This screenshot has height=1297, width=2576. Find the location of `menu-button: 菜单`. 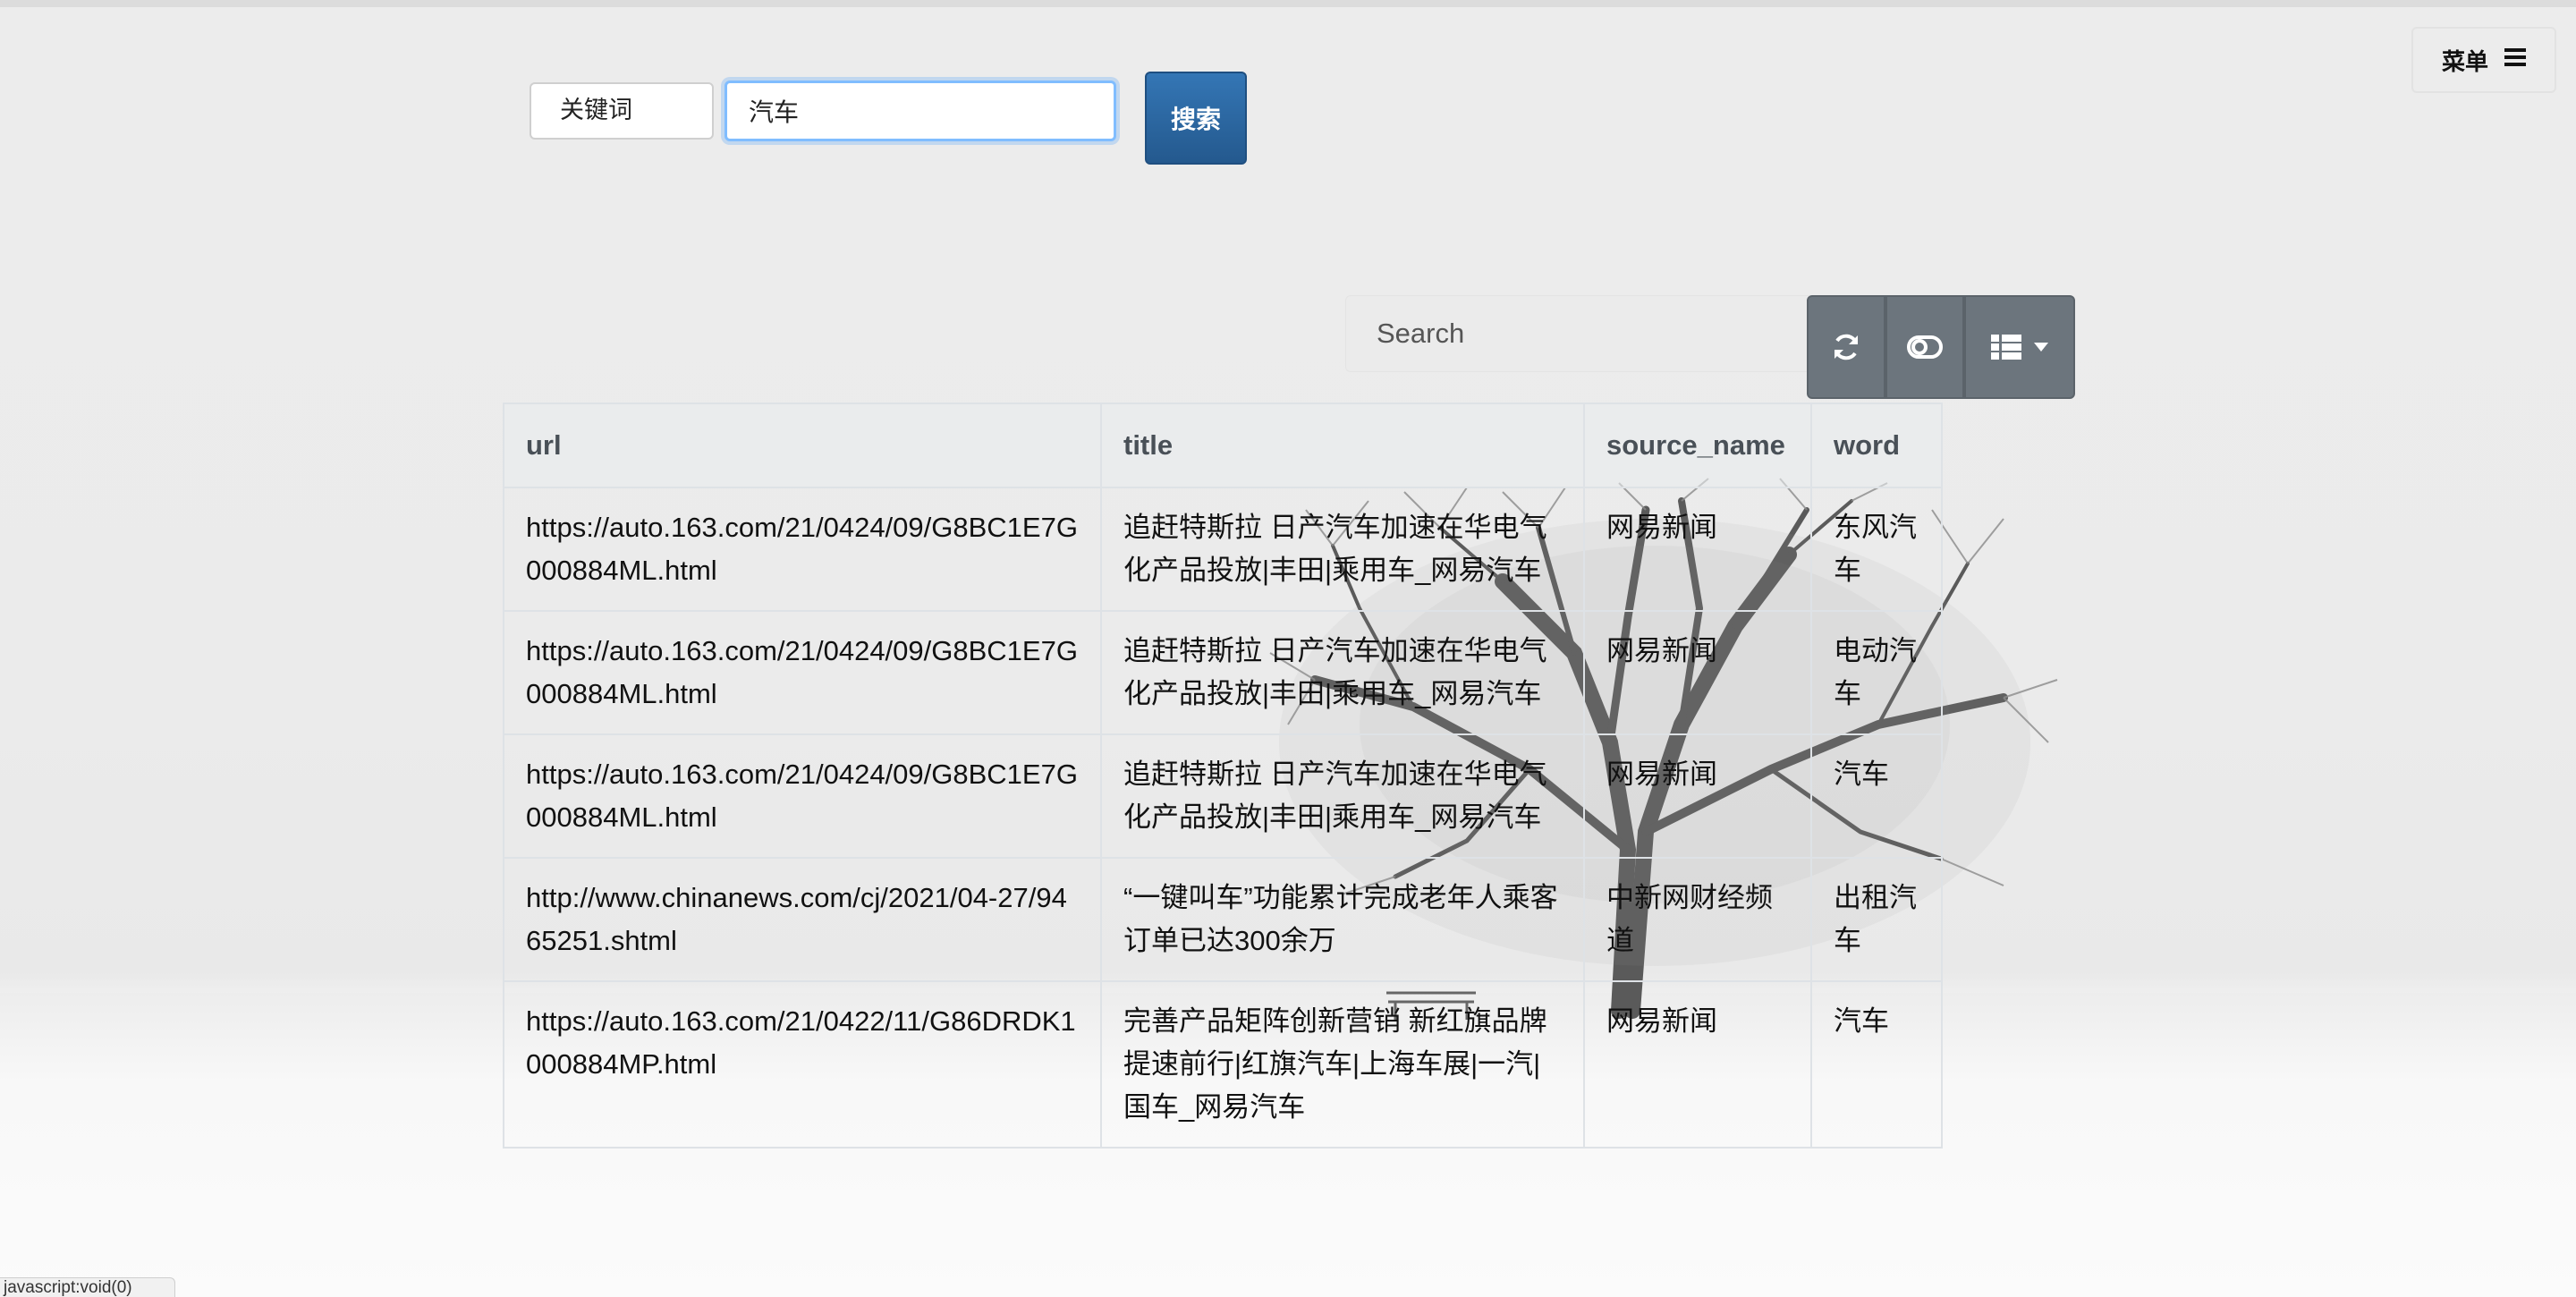

menu-button: 菜单 is located at coordinates (2483, 60).